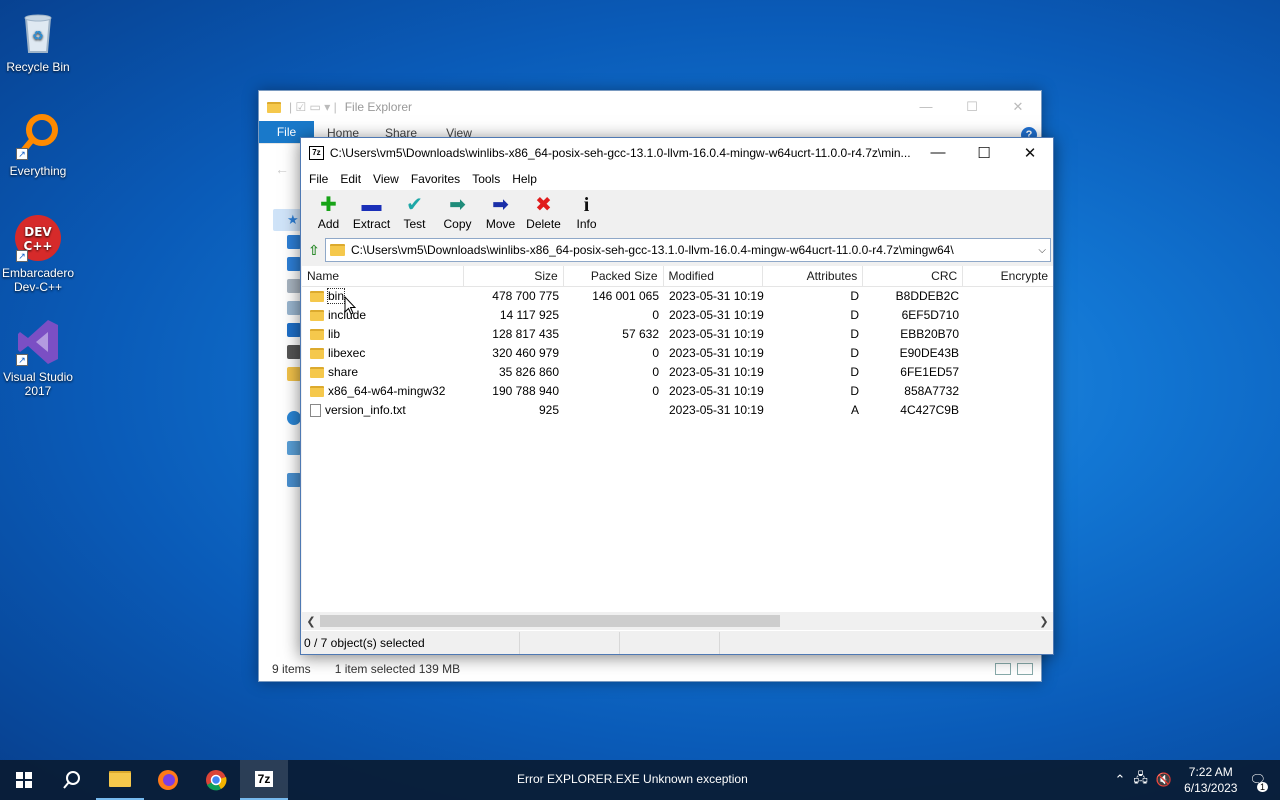 Image resolution: width=1280 pixels, height=800 pixels. What do you see at coordinates (294, 330) in the screenshot?
I see `music-icon` at bounding box center [294, 330].